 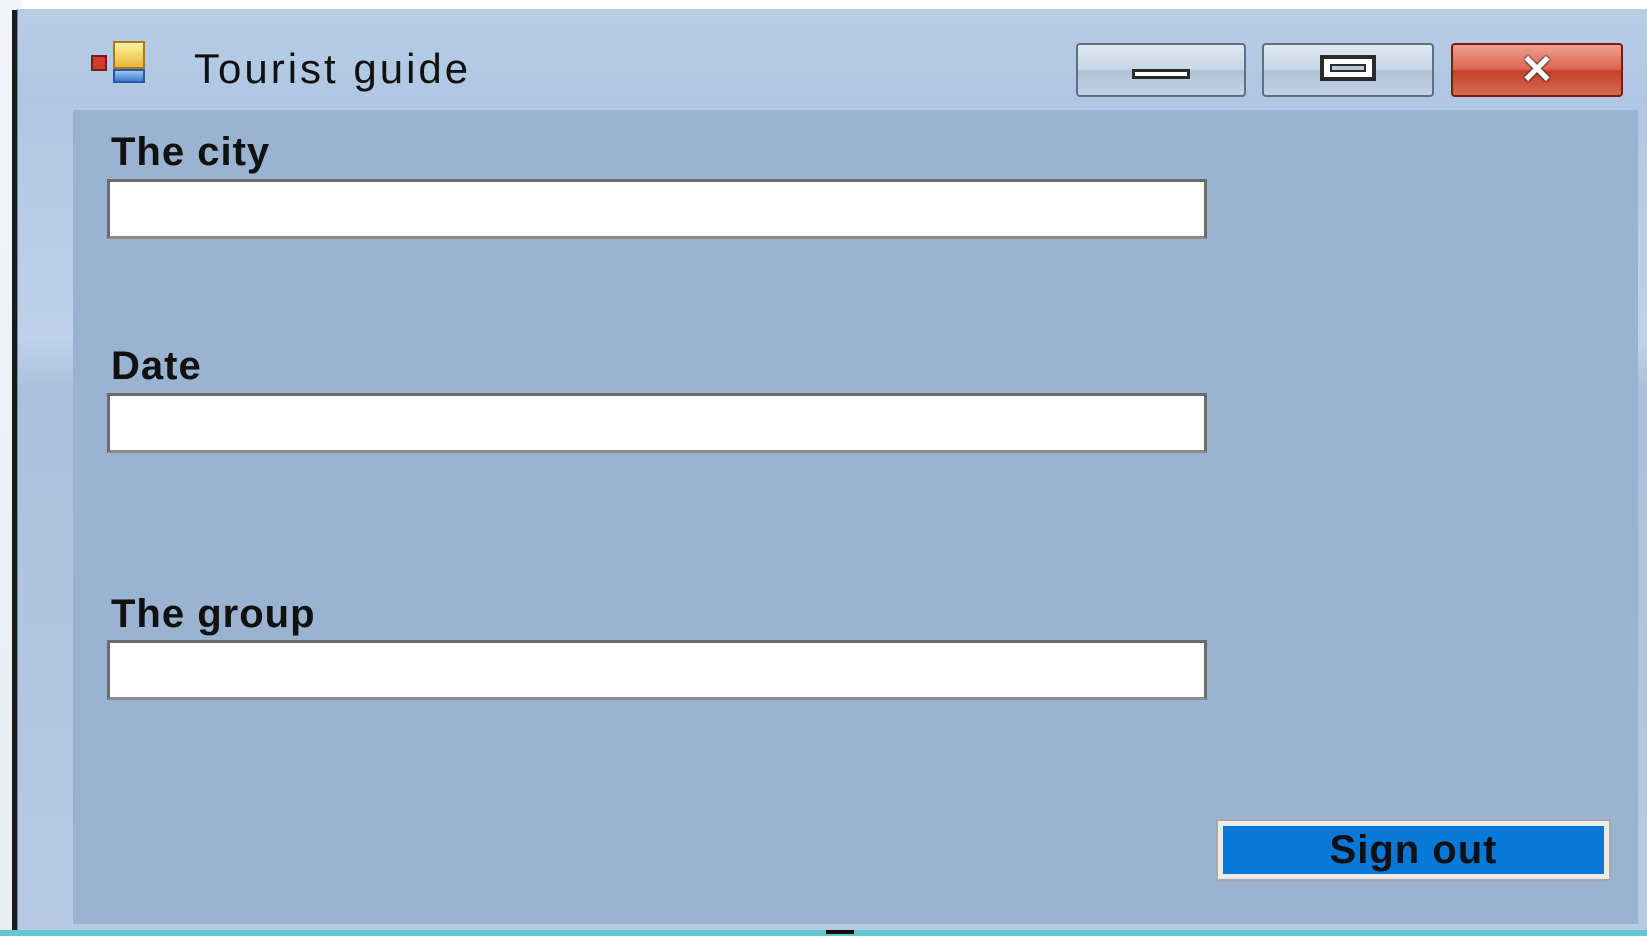 What do you see at coordinates (99, 63) in the screenshot?
I see `app-icon-red-square` at bounding box center [99, 63].